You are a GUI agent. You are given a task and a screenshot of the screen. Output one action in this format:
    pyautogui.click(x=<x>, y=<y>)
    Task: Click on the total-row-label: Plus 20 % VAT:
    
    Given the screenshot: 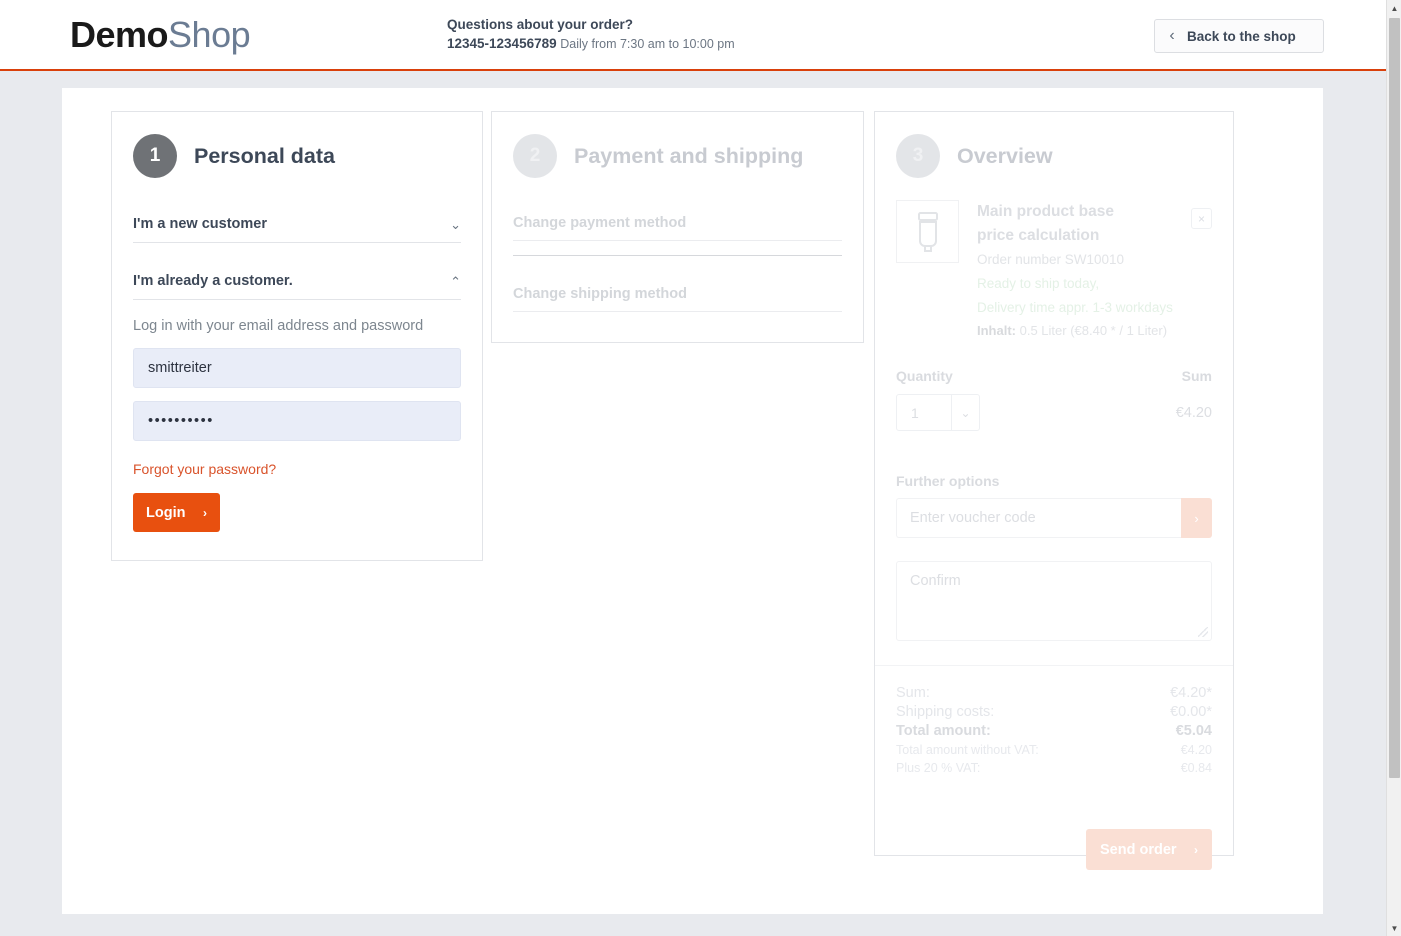 What is the action you would take?
    pyautogui.click(x=938, y=768)
    